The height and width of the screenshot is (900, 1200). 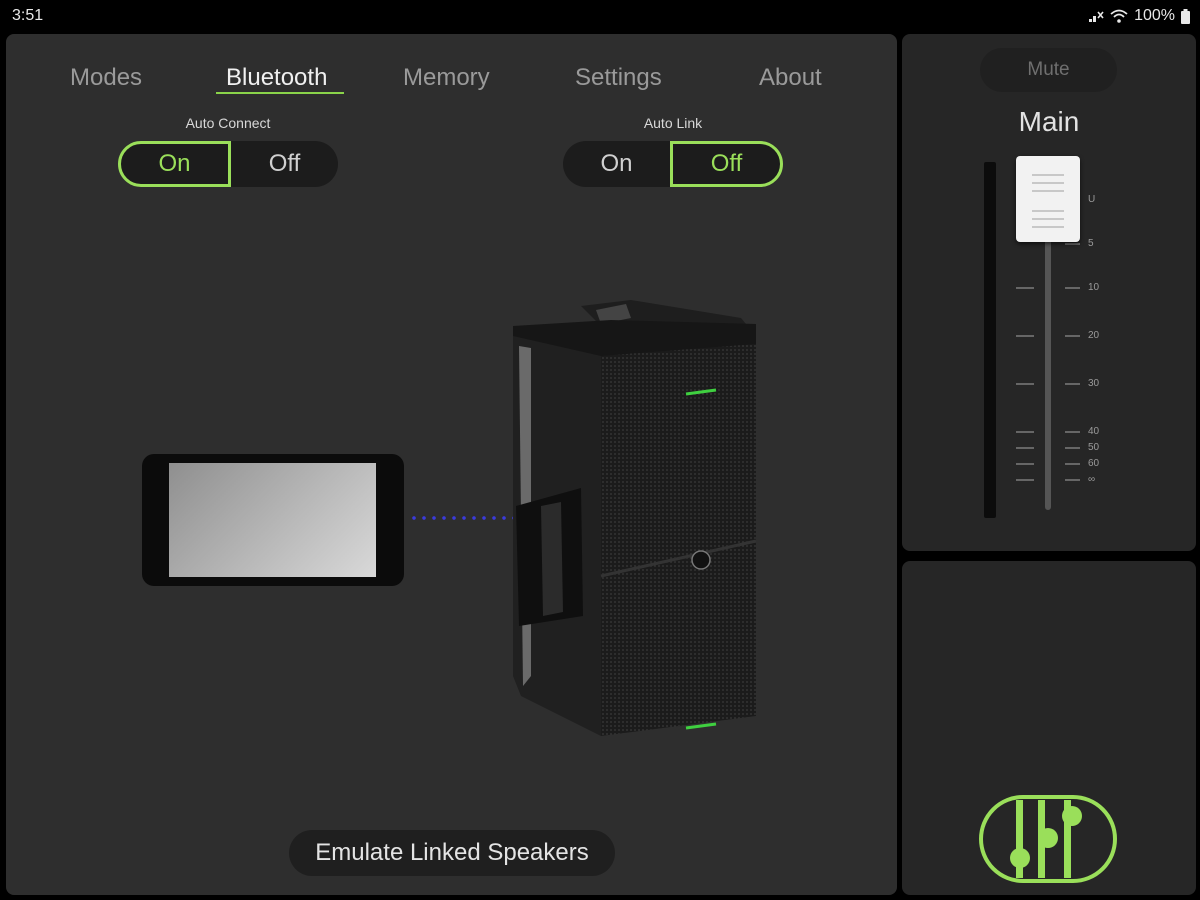 What do you see at coordinates (284, 164) in the screenshot?
I see `auto-connect-off-button: Off` at bounding box center [284, 164].